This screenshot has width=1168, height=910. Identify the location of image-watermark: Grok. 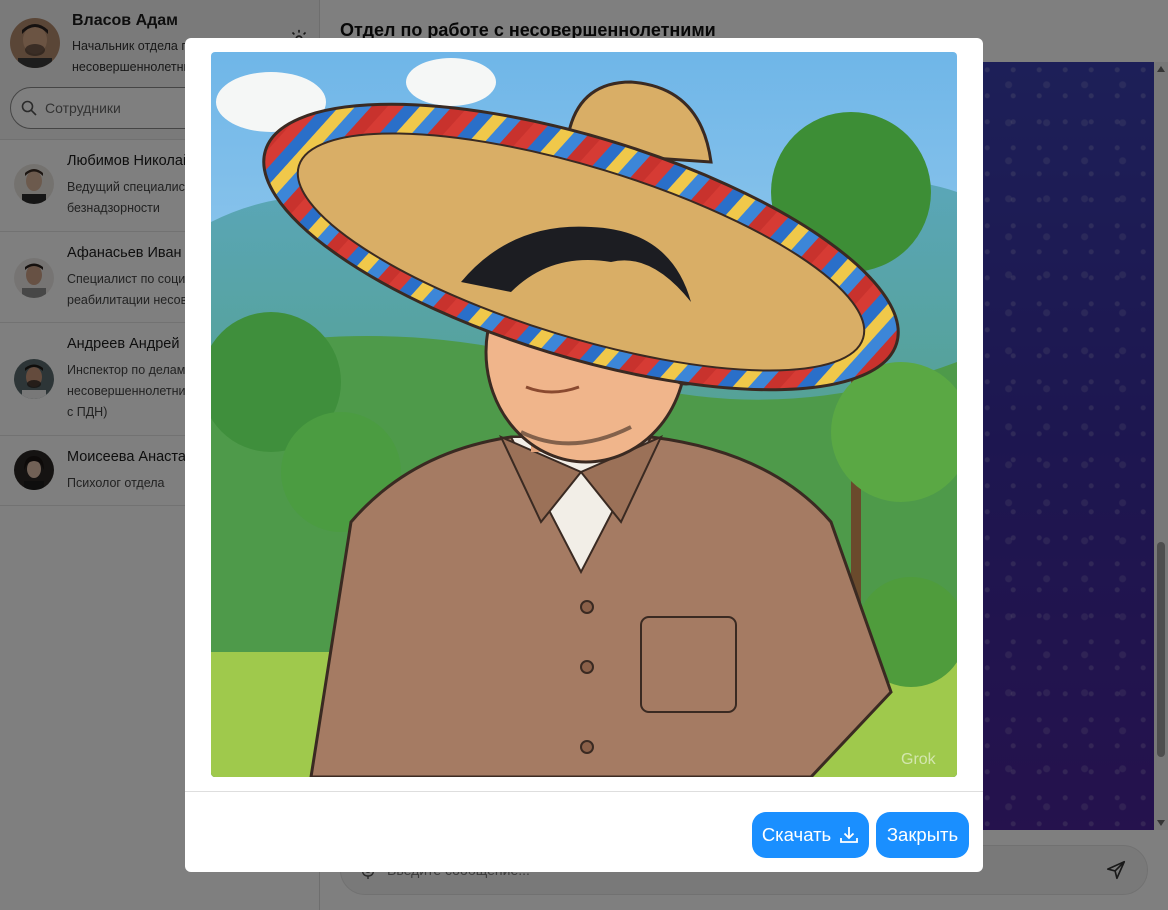
(919, 759).